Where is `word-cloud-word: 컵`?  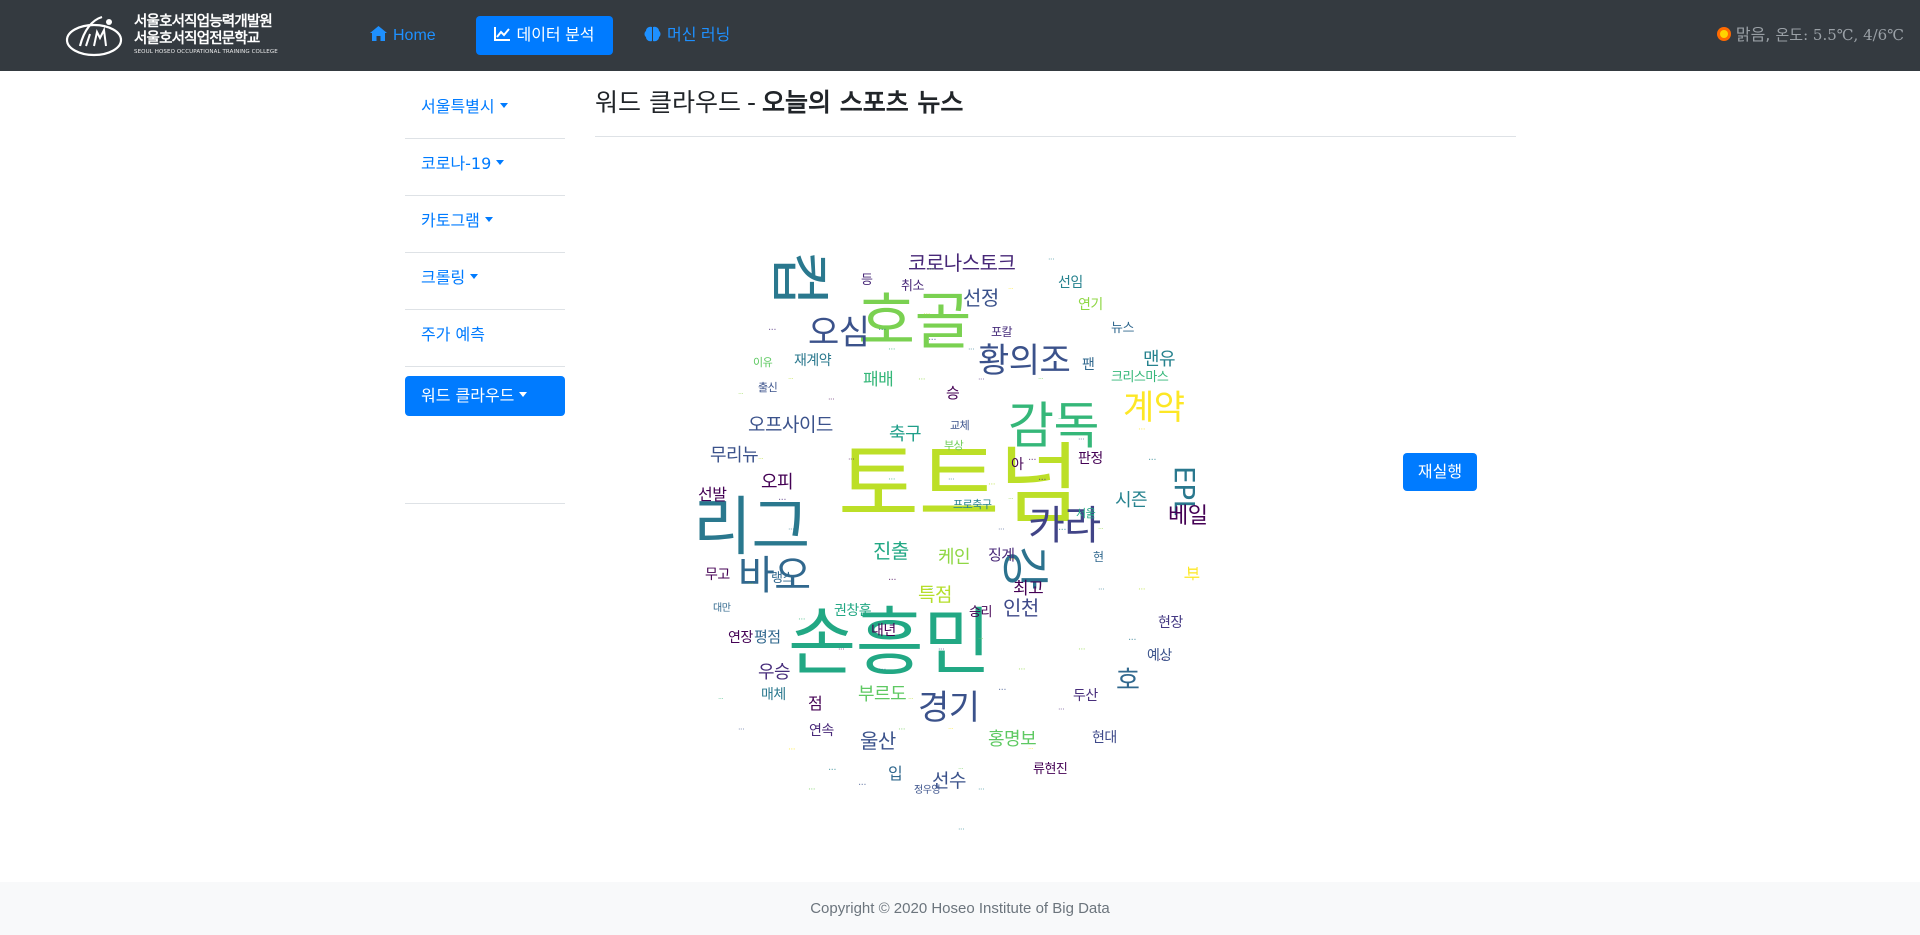
word-cloud-word: 컵 is located at coordinates (798, 278).